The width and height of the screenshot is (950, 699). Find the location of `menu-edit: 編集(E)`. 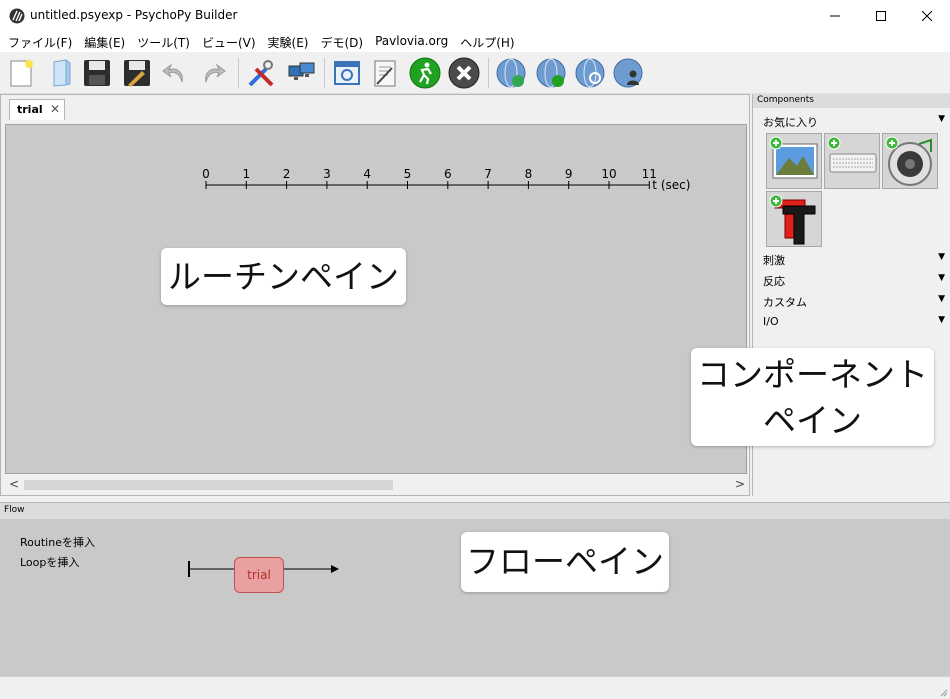

menu-edit: 編集(E) is located at coordinates (104, 42).